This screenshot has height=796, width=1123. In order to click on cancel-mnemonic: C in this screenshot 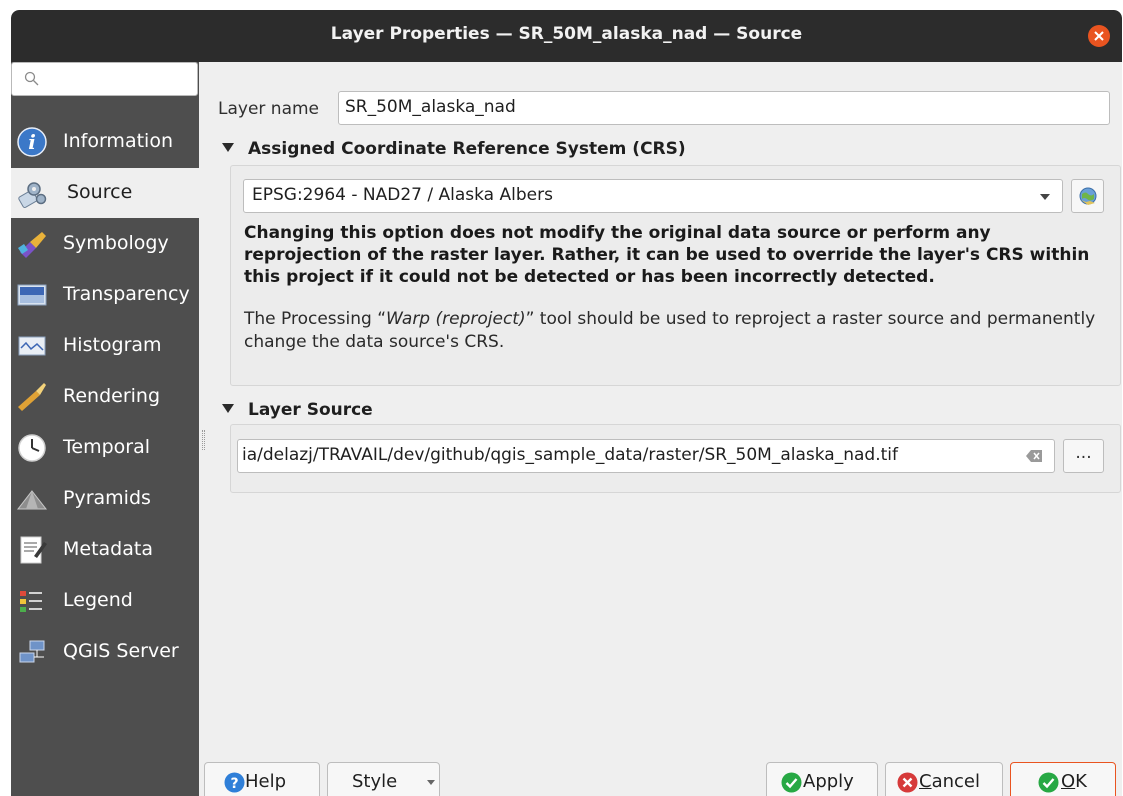, I will do `click(925, 781)`.